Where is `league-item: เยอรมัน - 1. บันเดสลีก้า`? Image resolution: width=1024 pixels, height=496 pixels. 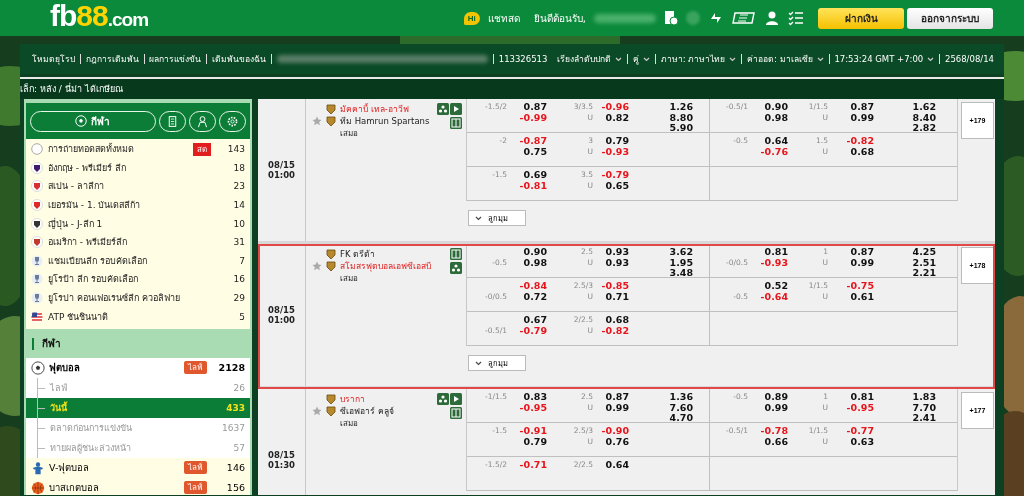
league-item: เยอรมัน - 1. บันเดสลีก้า is located at coordinates (135, 205).